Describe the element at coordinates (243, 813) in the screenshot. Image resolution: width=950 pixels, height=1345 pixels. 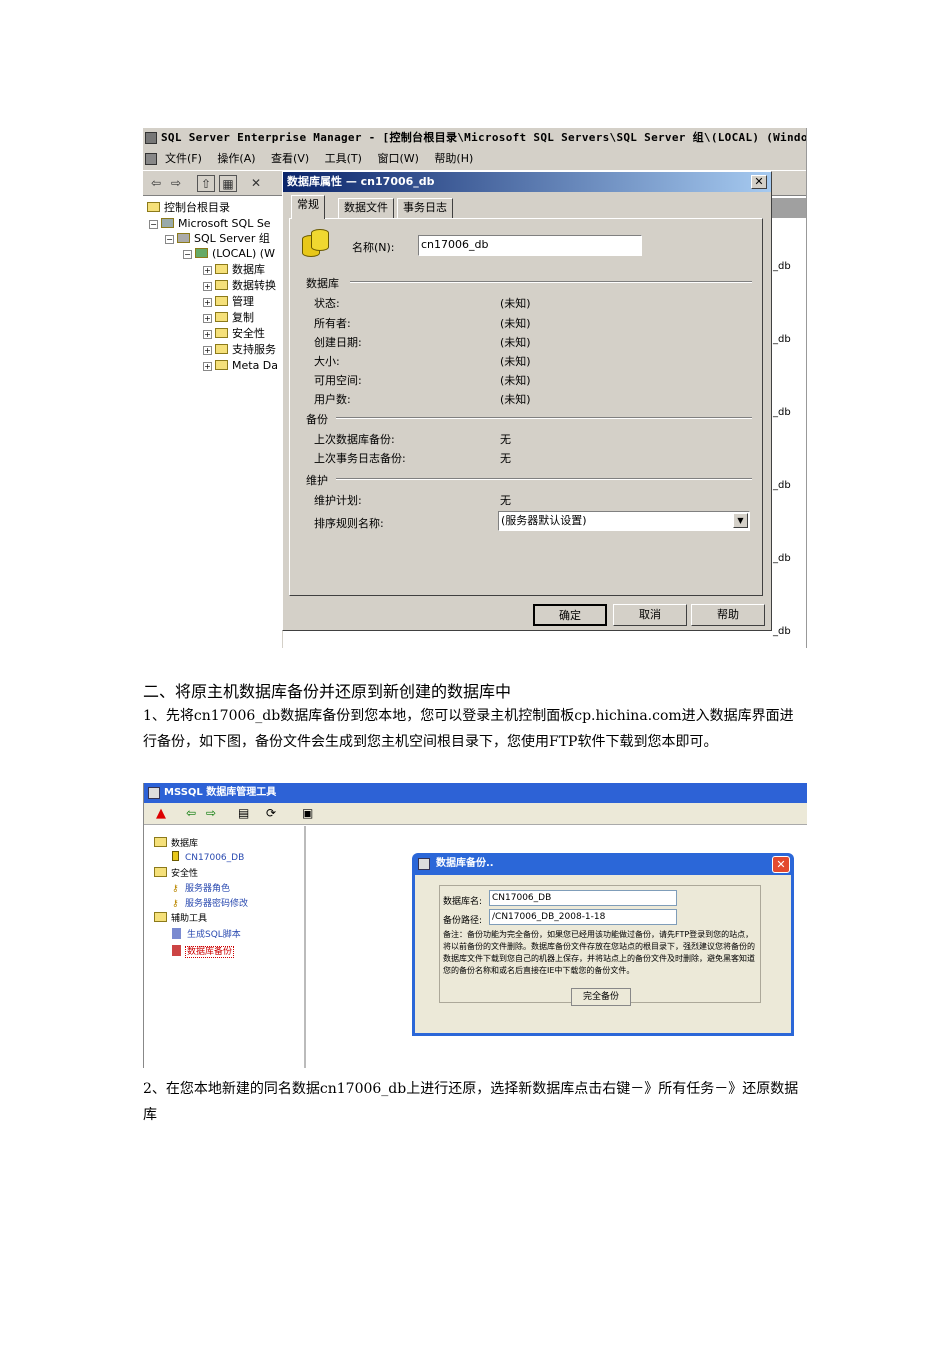
I see `properties-icon: ▤` at that location.